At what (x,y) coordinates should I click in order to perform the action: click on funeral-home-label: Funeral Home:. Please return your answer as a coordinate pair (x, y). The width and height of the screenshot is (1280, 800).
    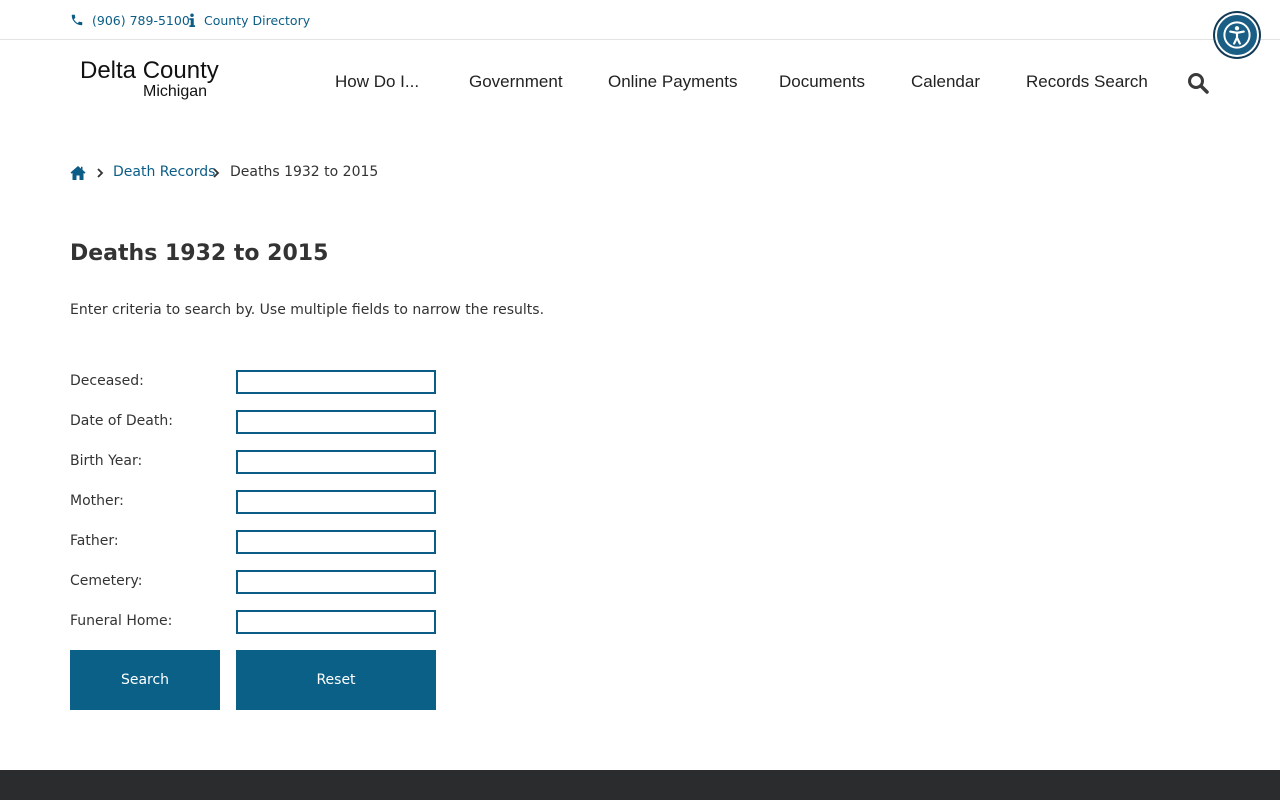
    Looking at the image, I should click on (121, 621).